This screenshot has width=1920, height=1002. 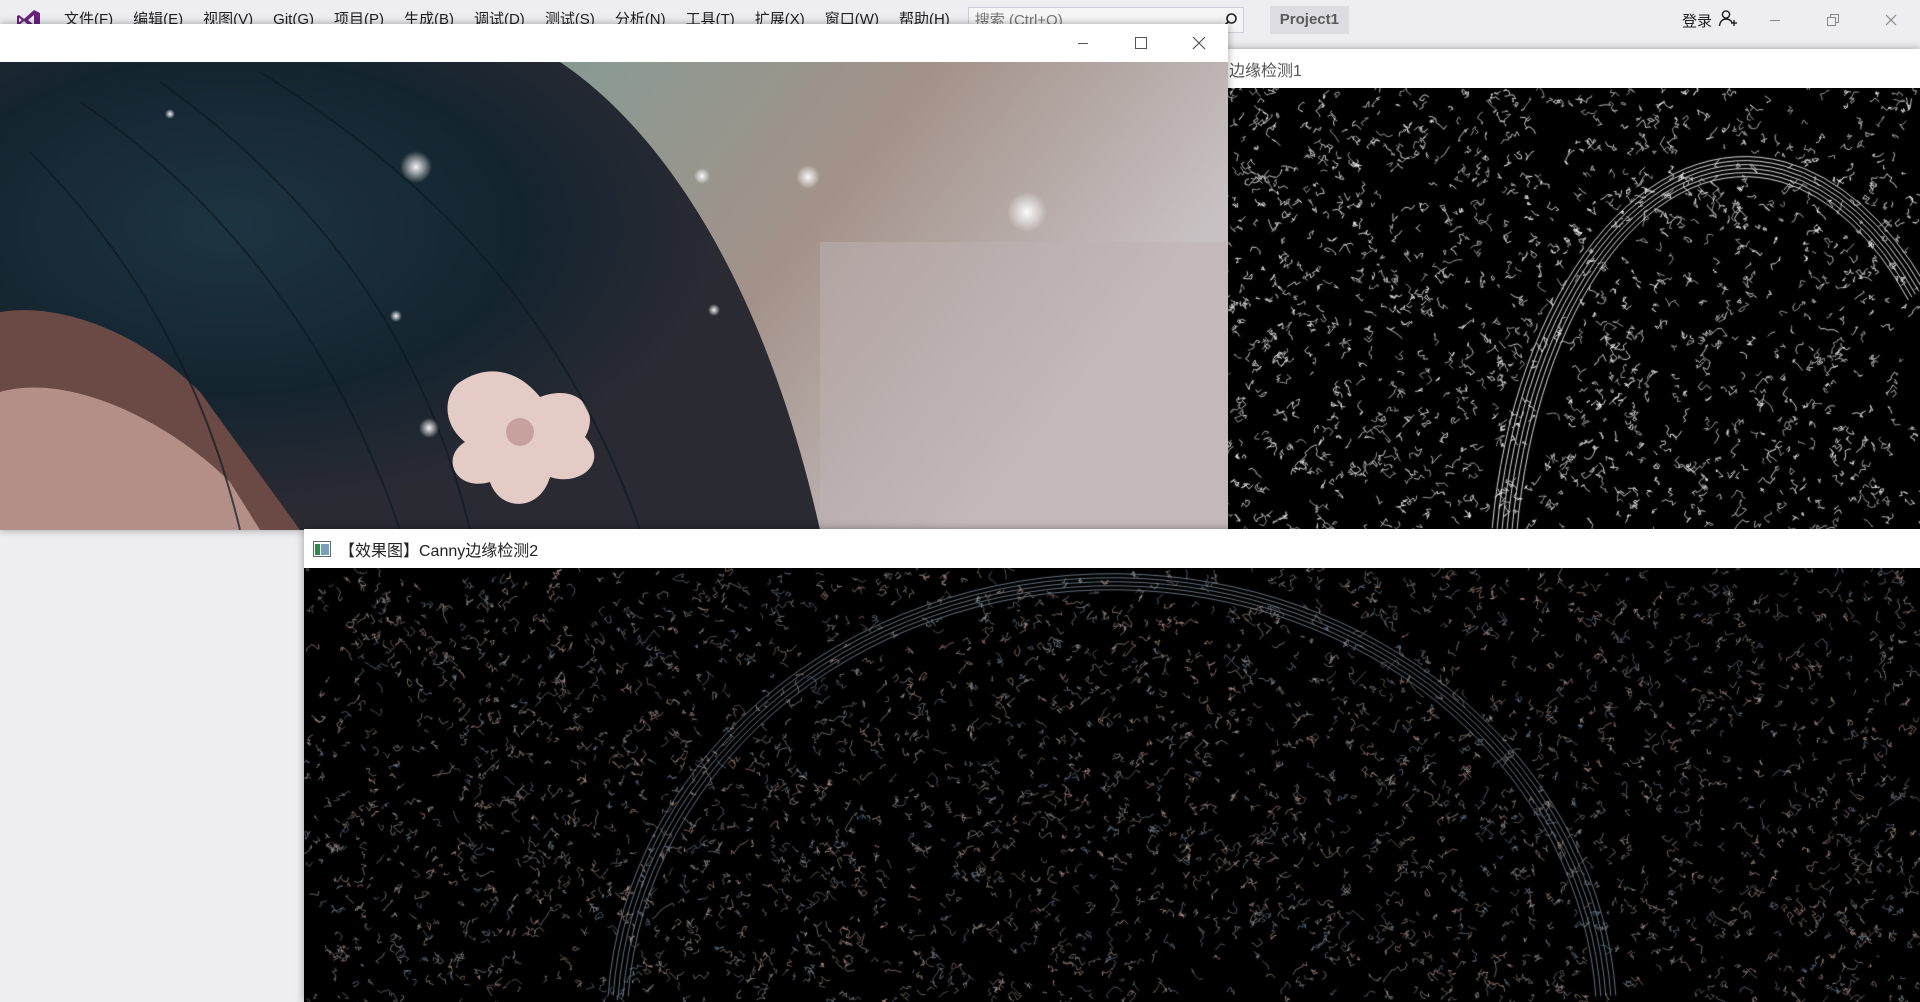 I want to click on edge-window-2-titlebar: 【效果图】Canny边缘检测2, so click(x=1112, y=548).